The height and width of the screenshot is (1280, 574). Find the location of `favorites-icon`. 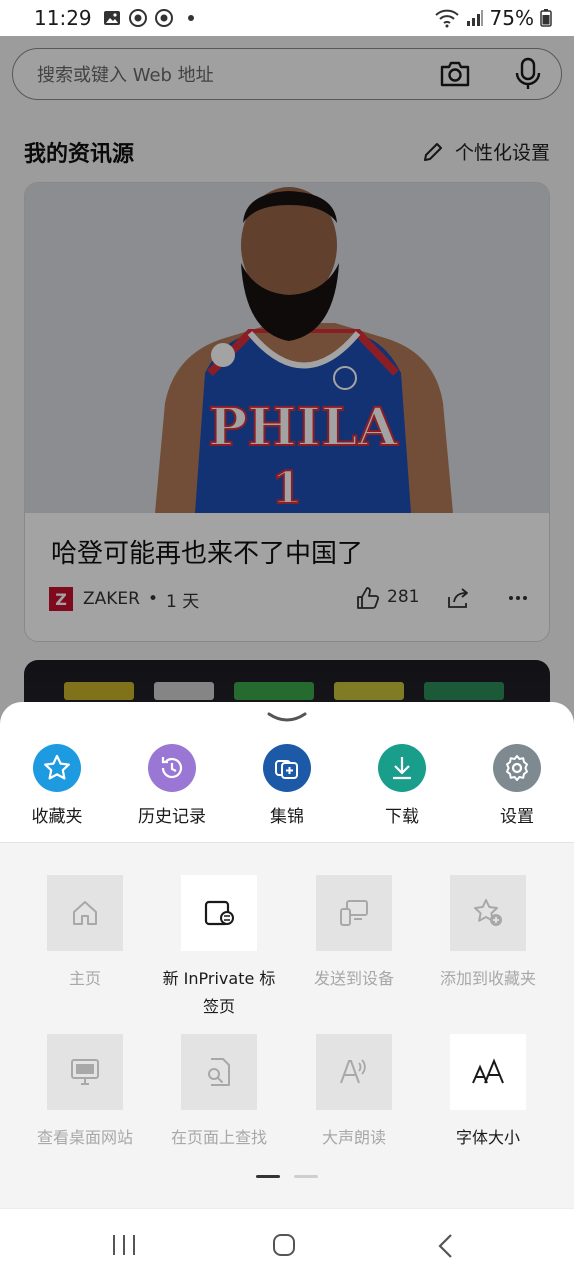

favorites-icon is located at coordinates (57, 768).